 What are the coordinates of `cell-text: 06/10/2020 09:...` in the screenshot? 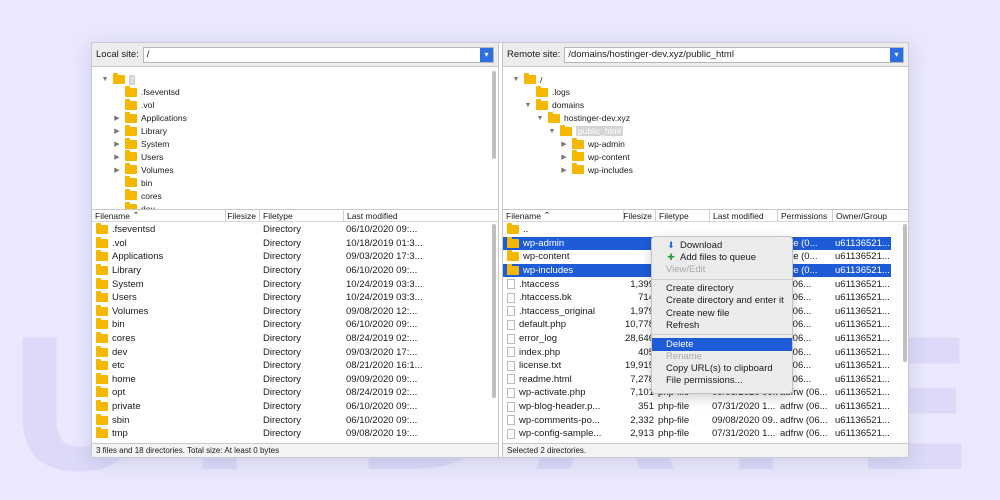 It's located at (382, 420).